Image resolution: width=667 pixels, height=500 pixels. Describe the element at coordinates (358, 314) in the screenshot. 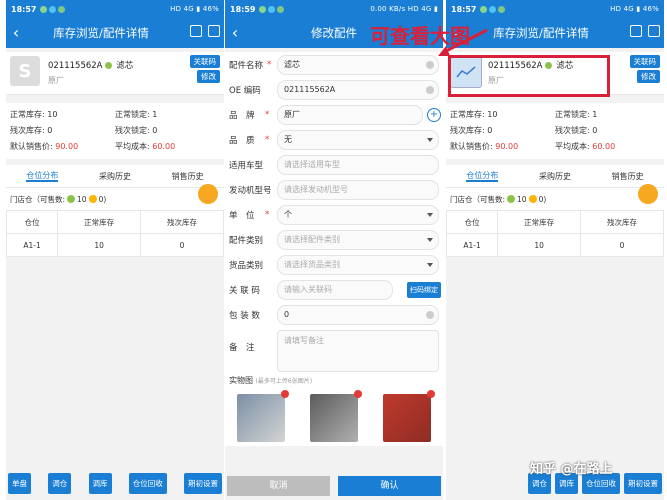

I see `field-input: 0` at that location.